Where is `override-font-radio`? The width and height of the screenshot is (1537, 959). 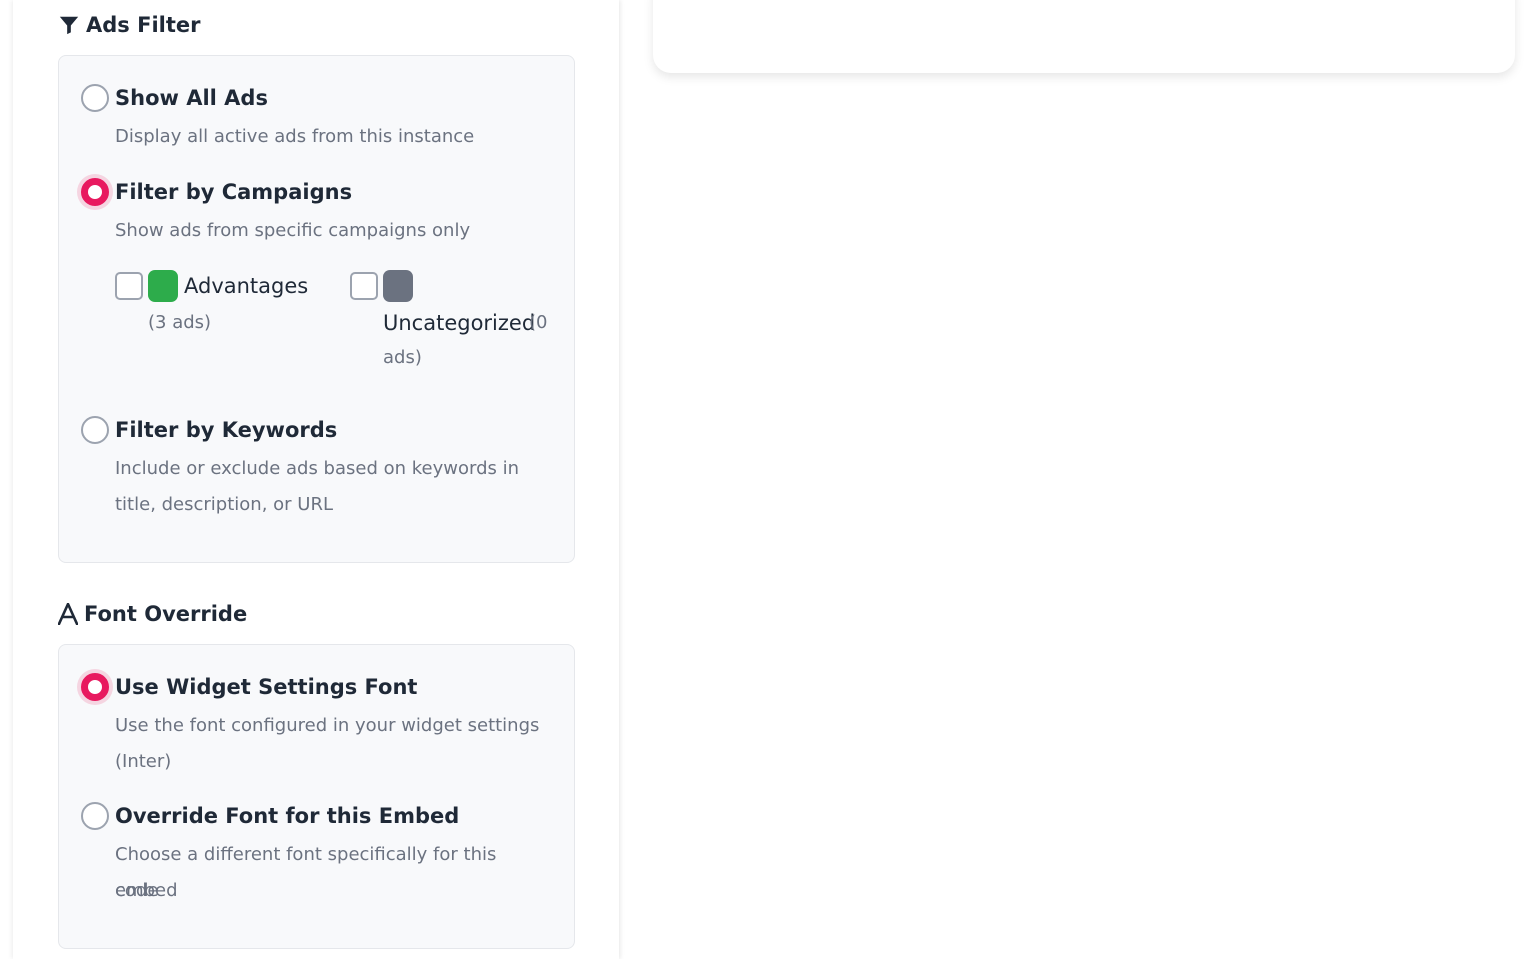
override-font-radio is located at coordinates (95, 816).